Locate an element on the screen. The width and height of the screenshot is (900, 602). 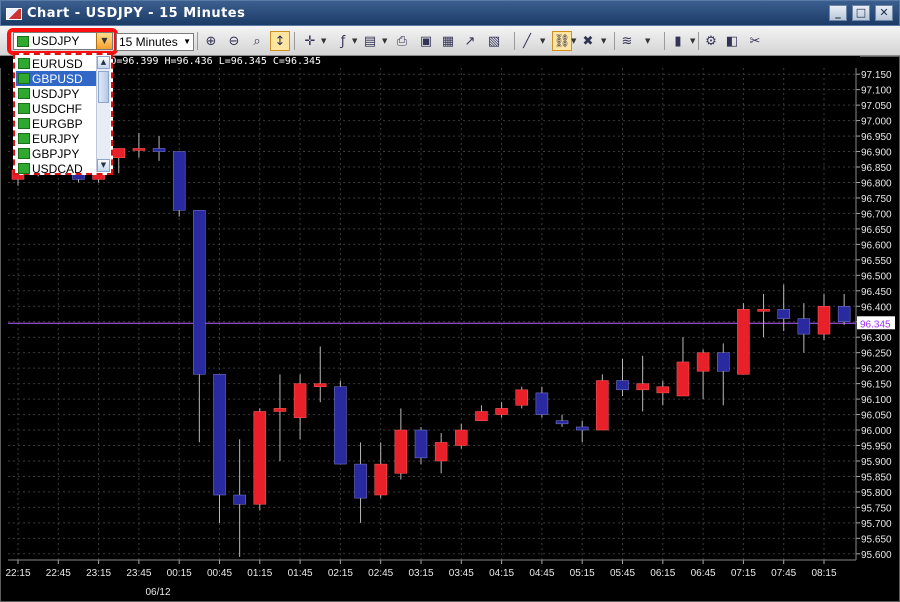
scroll-down-icon: ▼ is located at coordinates (103, 165).